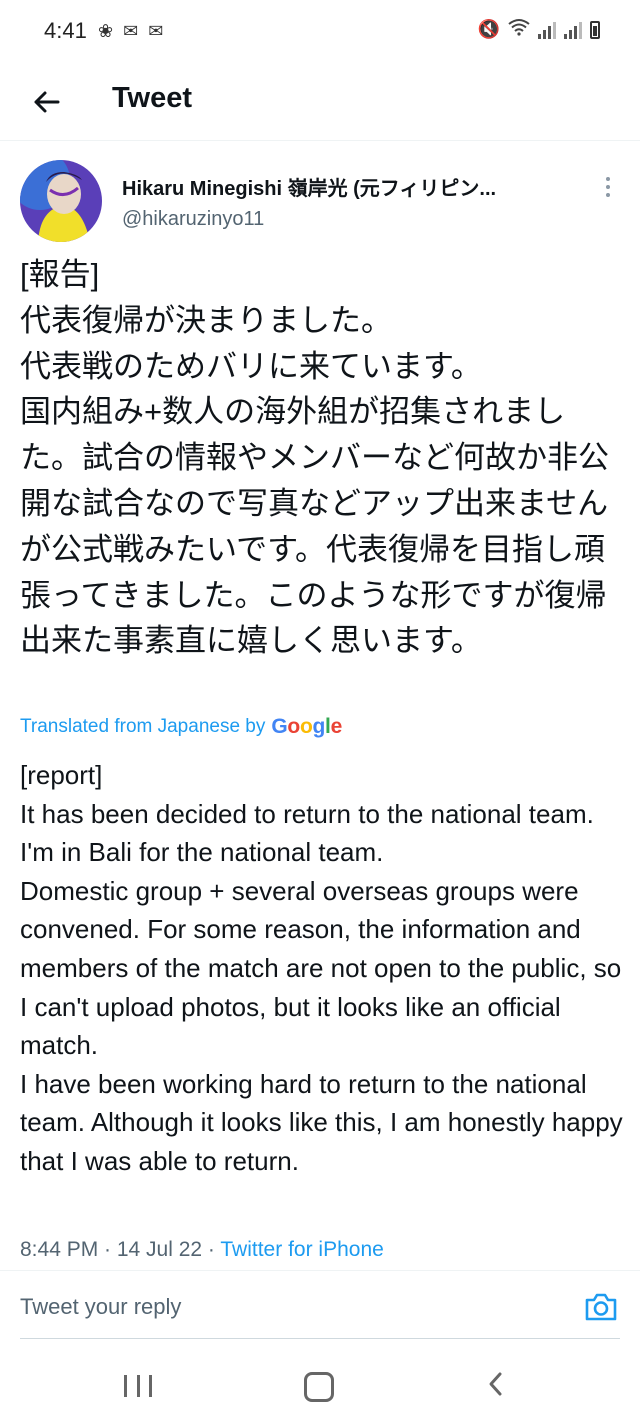  I want to click on camera-button, so click(601, 1307).